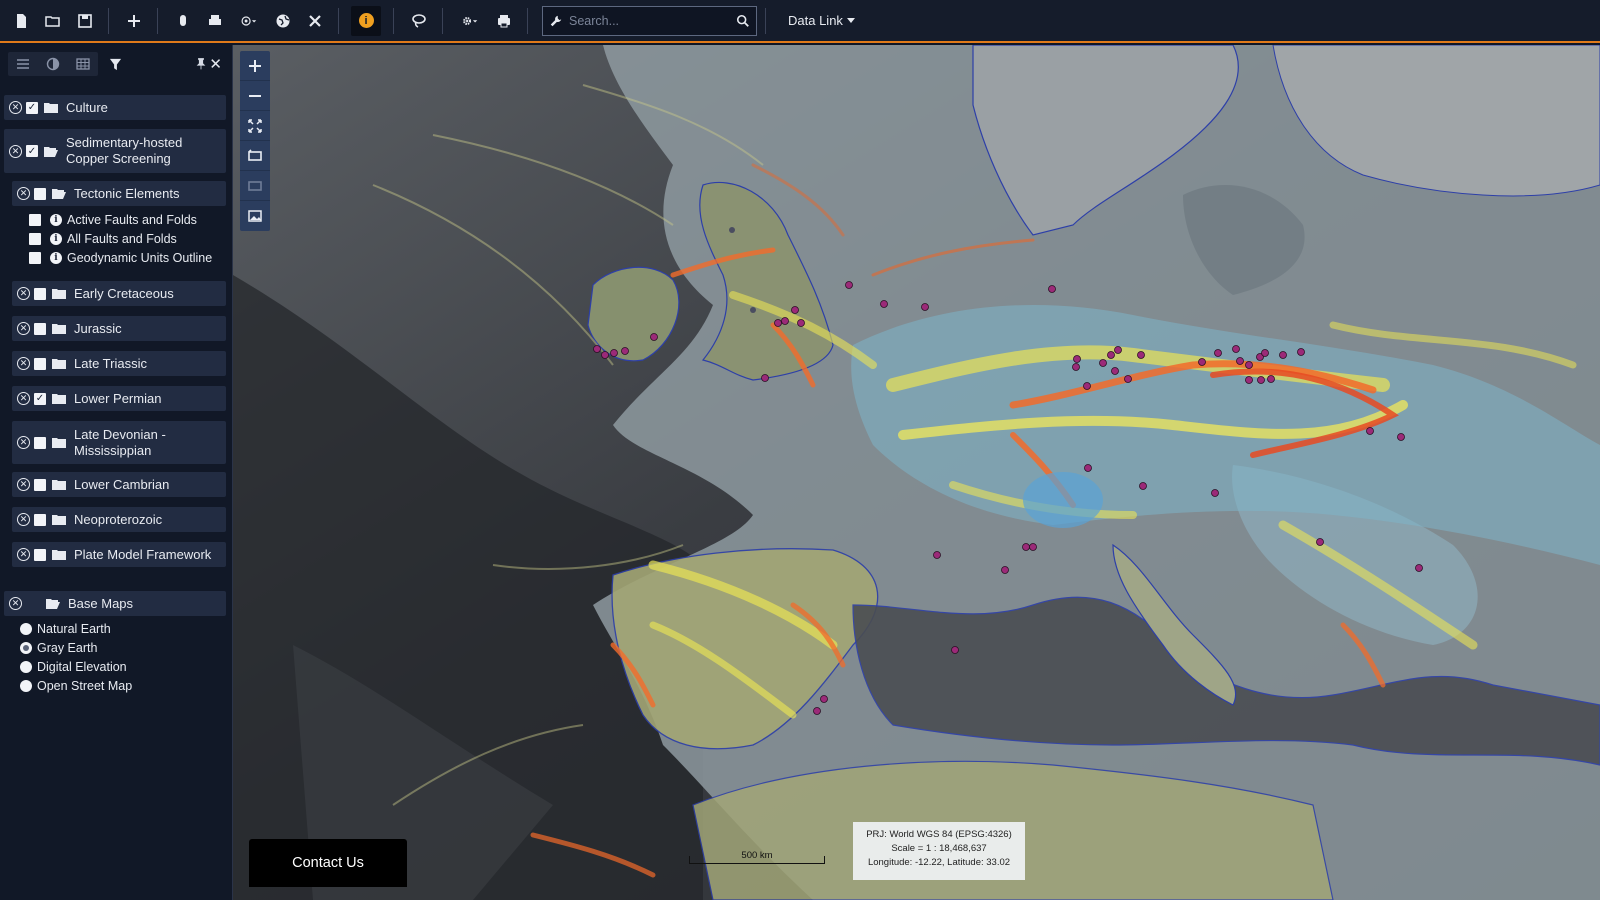  I want to click on basemap-option-gray-earth: Gray Earth, so click(58, 648).